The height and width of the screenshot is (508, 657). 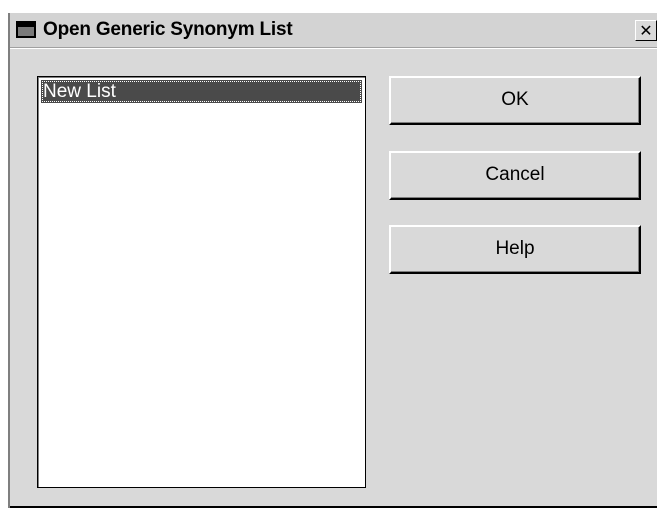 What do you see at coordinates (201, 91) in the screenshot?
I see `list-item-new-list: New List` at bounding box center [201, 91].